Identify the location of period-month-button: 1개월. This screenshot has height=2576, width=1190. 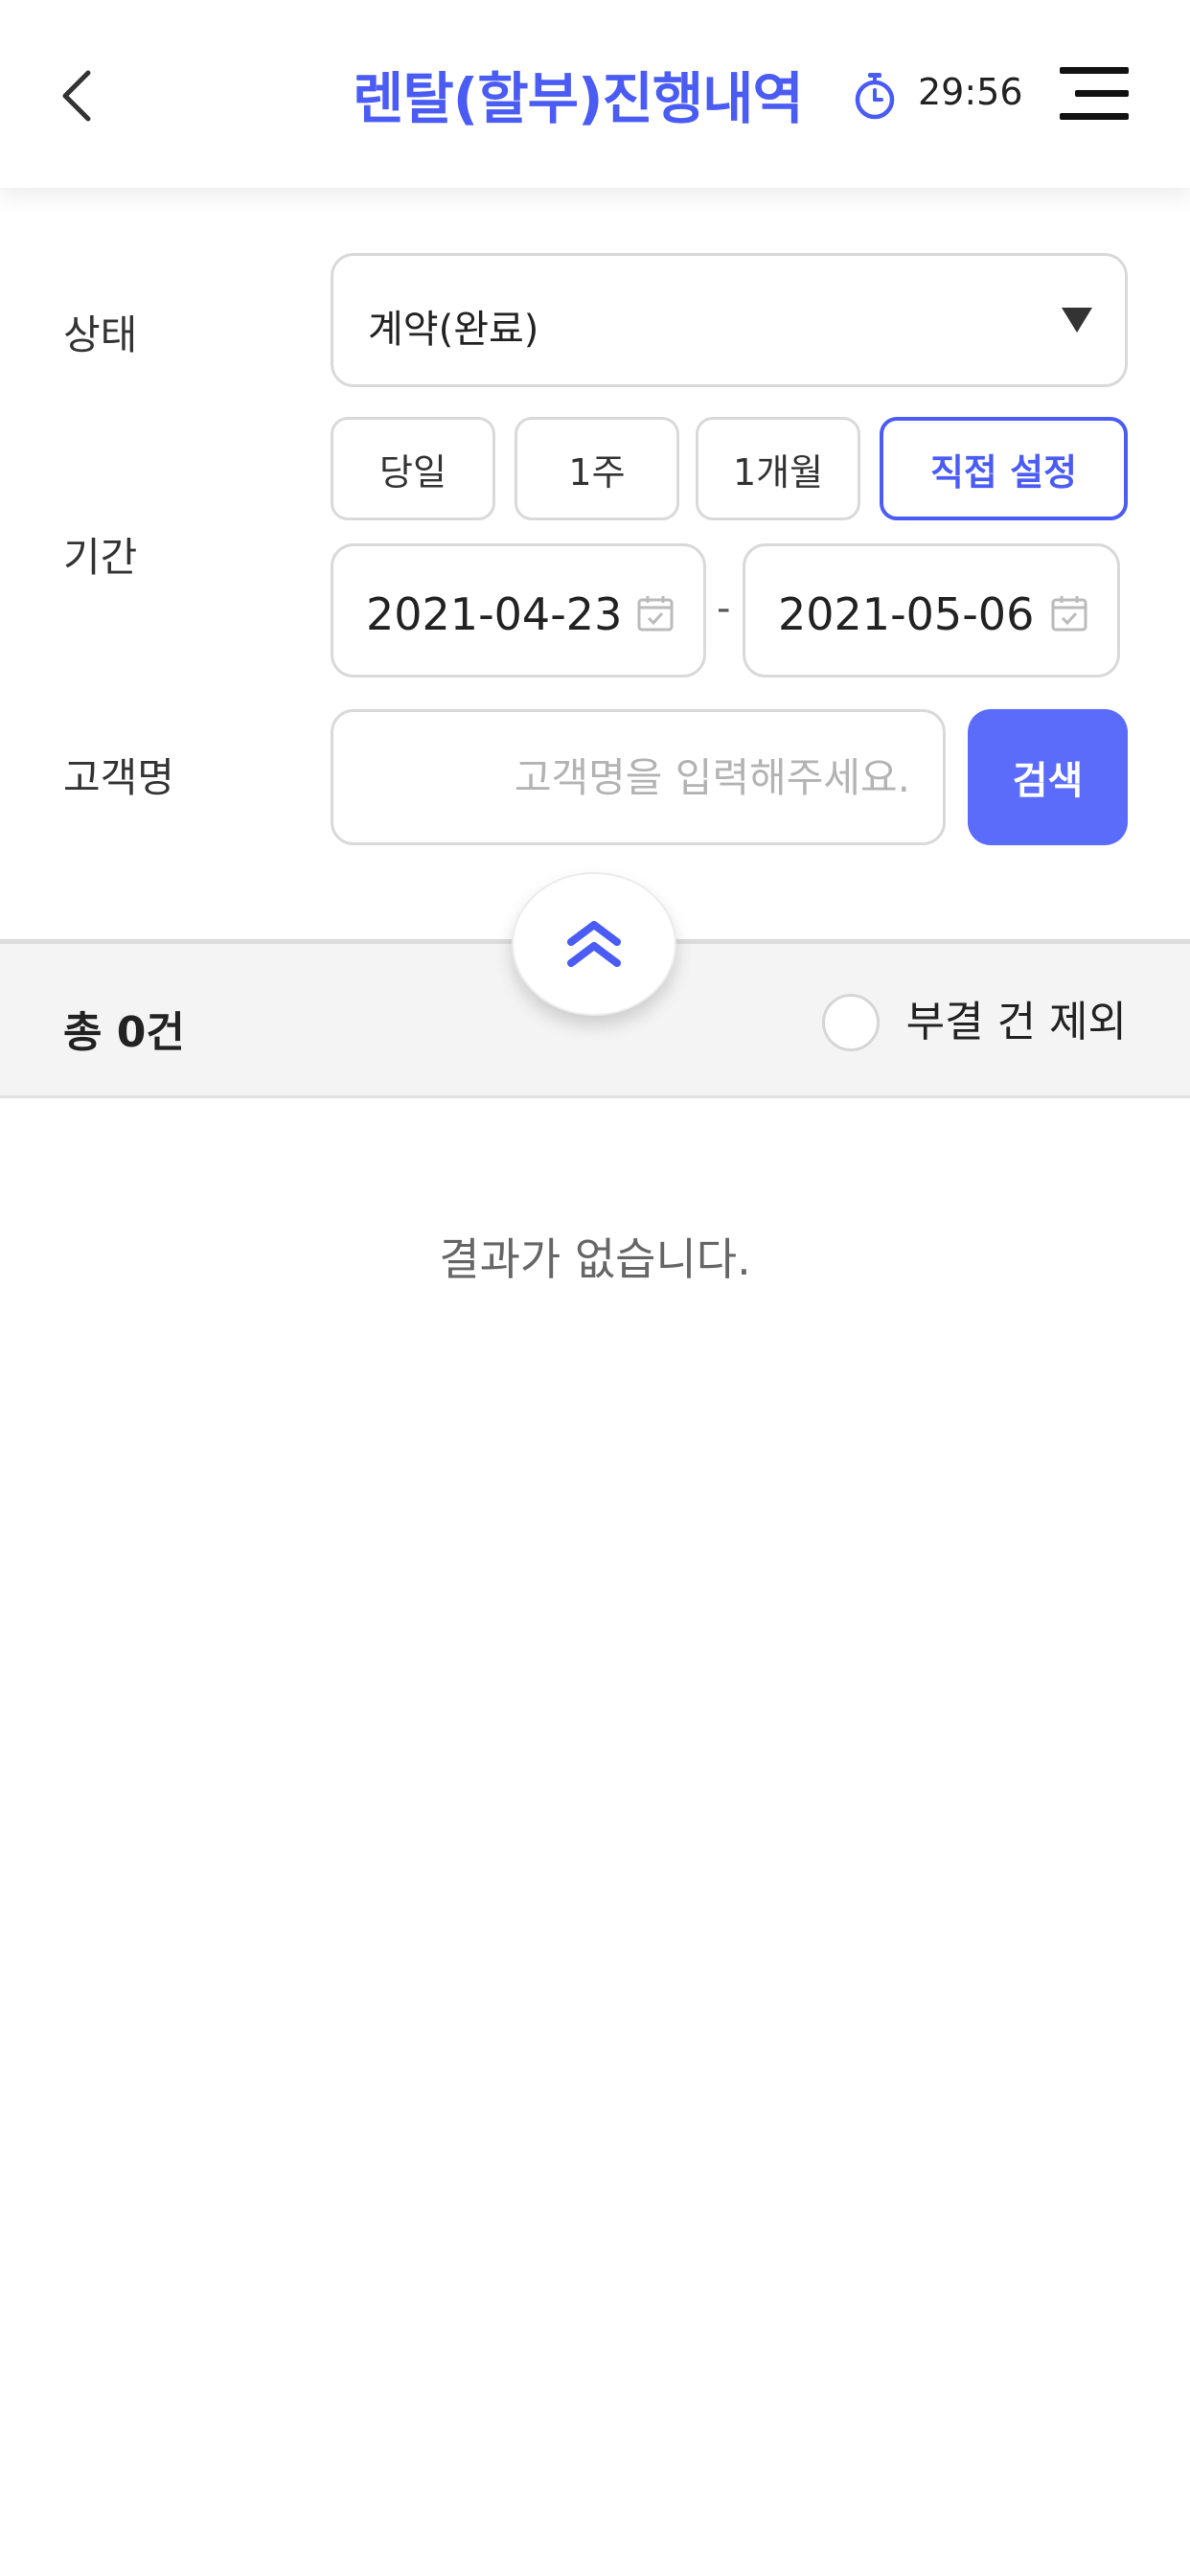
(778, 468).